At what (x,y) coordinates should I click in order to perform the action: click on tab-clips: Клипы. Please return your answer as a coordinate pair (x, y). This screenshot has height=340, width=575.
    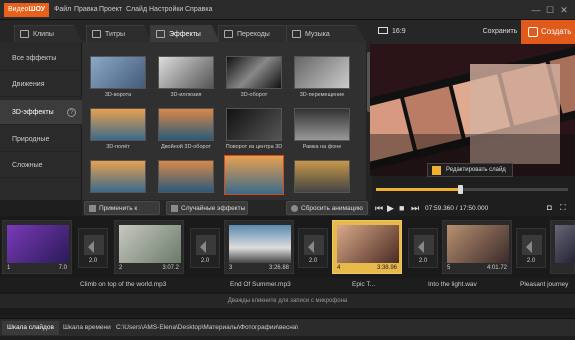
    Looking at the image, I should click on (48, 33).